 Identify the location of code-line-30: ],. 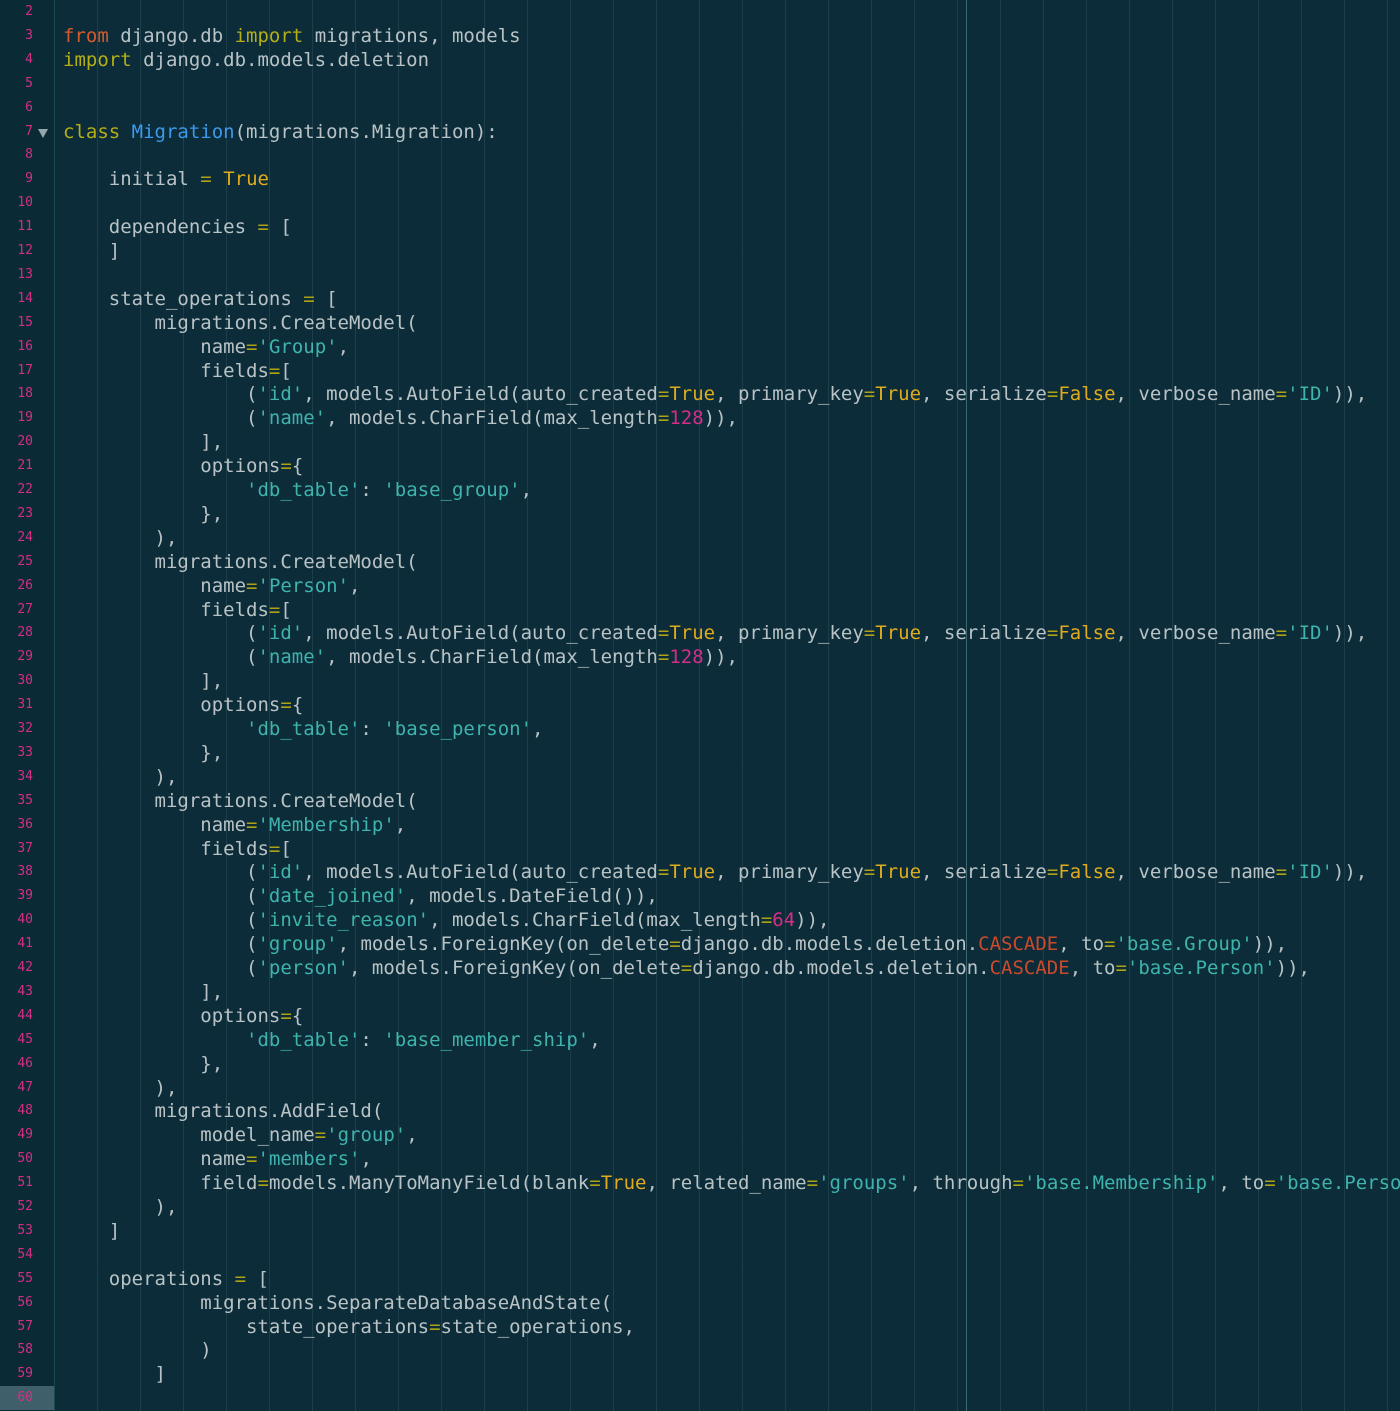
(143, 681).